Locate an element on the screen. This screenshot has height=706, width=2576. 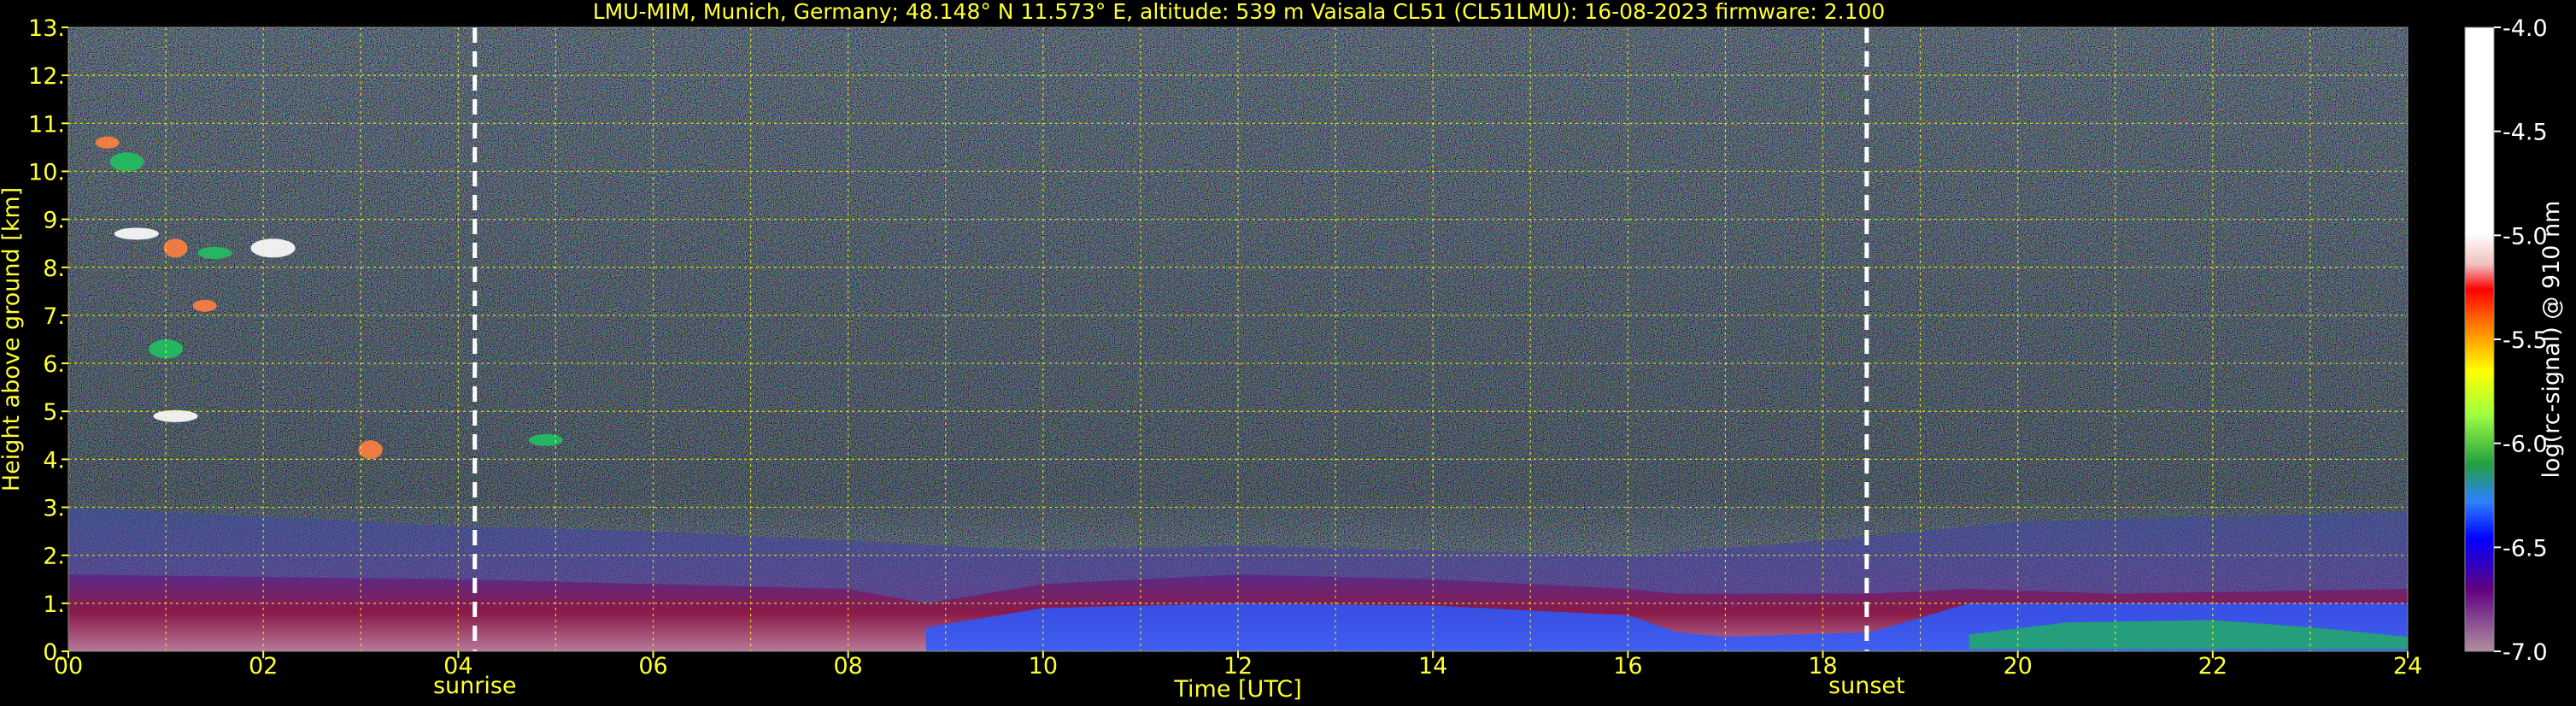
y-tick-label: 3. is located at coordinates (54, 509).